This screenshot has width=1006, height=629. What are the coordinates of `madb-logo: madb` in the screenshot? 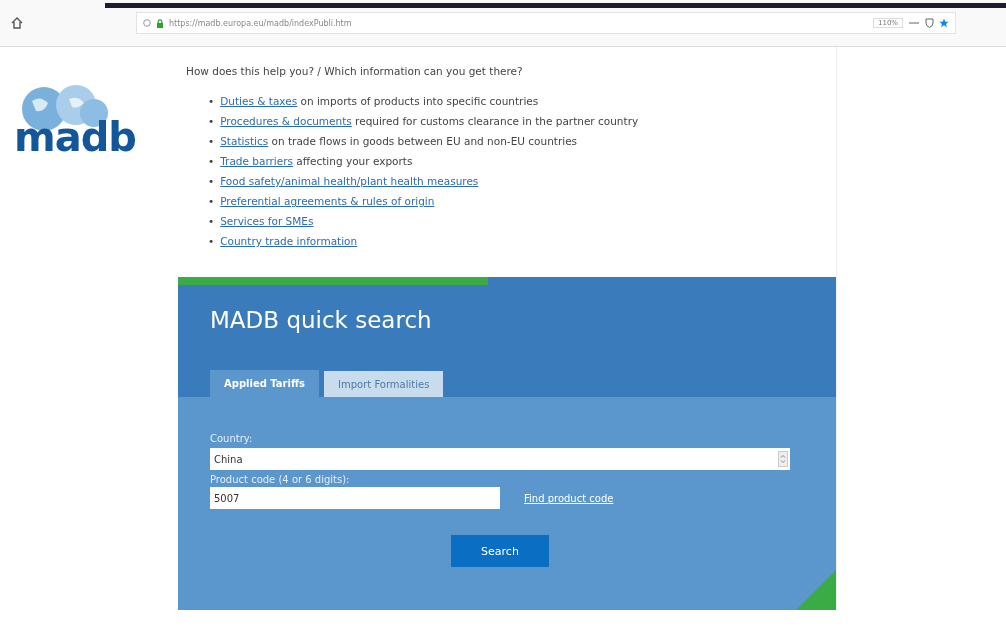 It's located at (88, 119).